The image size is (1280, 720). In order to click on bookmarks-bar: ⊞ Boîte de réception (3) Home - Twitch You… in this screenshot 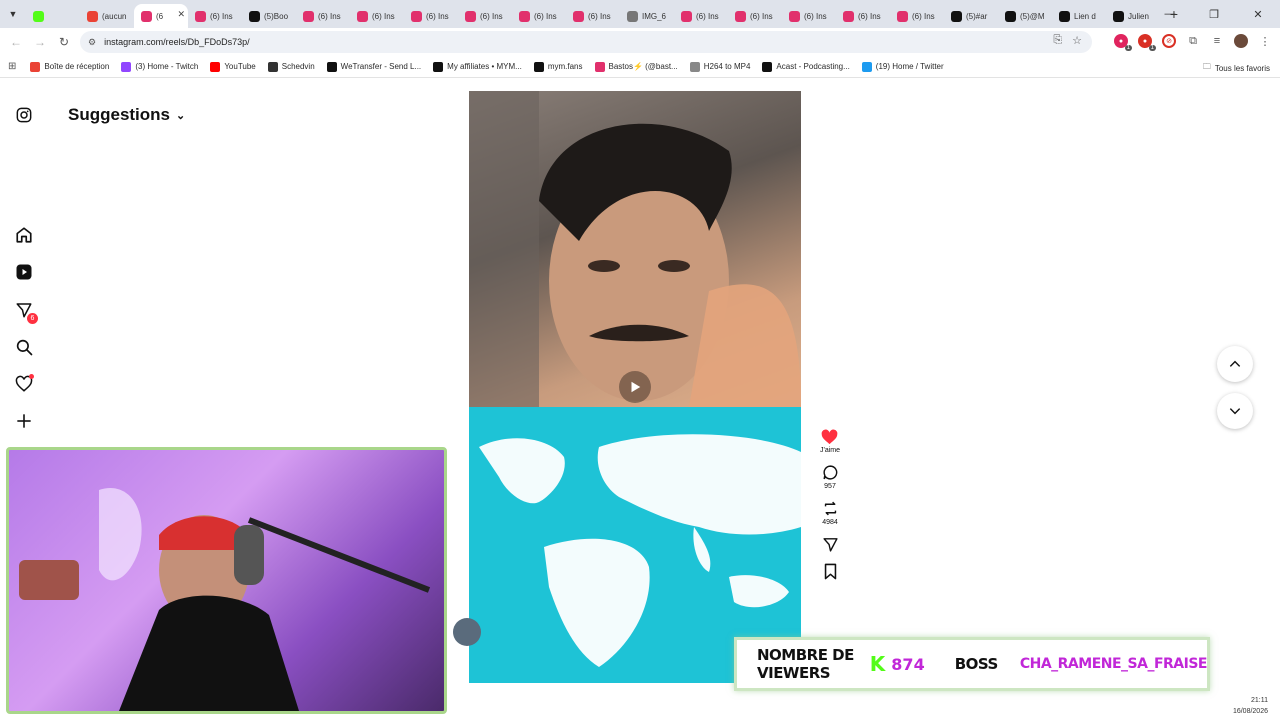, I will do `click(640, 67)`.